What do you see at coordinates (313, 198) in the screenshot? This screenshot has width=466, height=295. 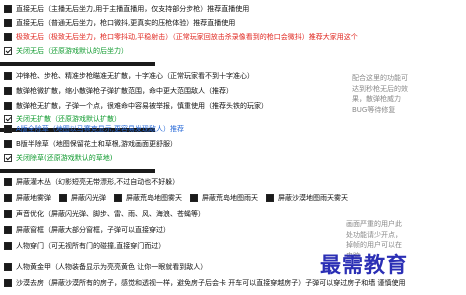 I see `option-label: 屏蔽沙漠地图雨天雾天` at bounding box center [313, 198].